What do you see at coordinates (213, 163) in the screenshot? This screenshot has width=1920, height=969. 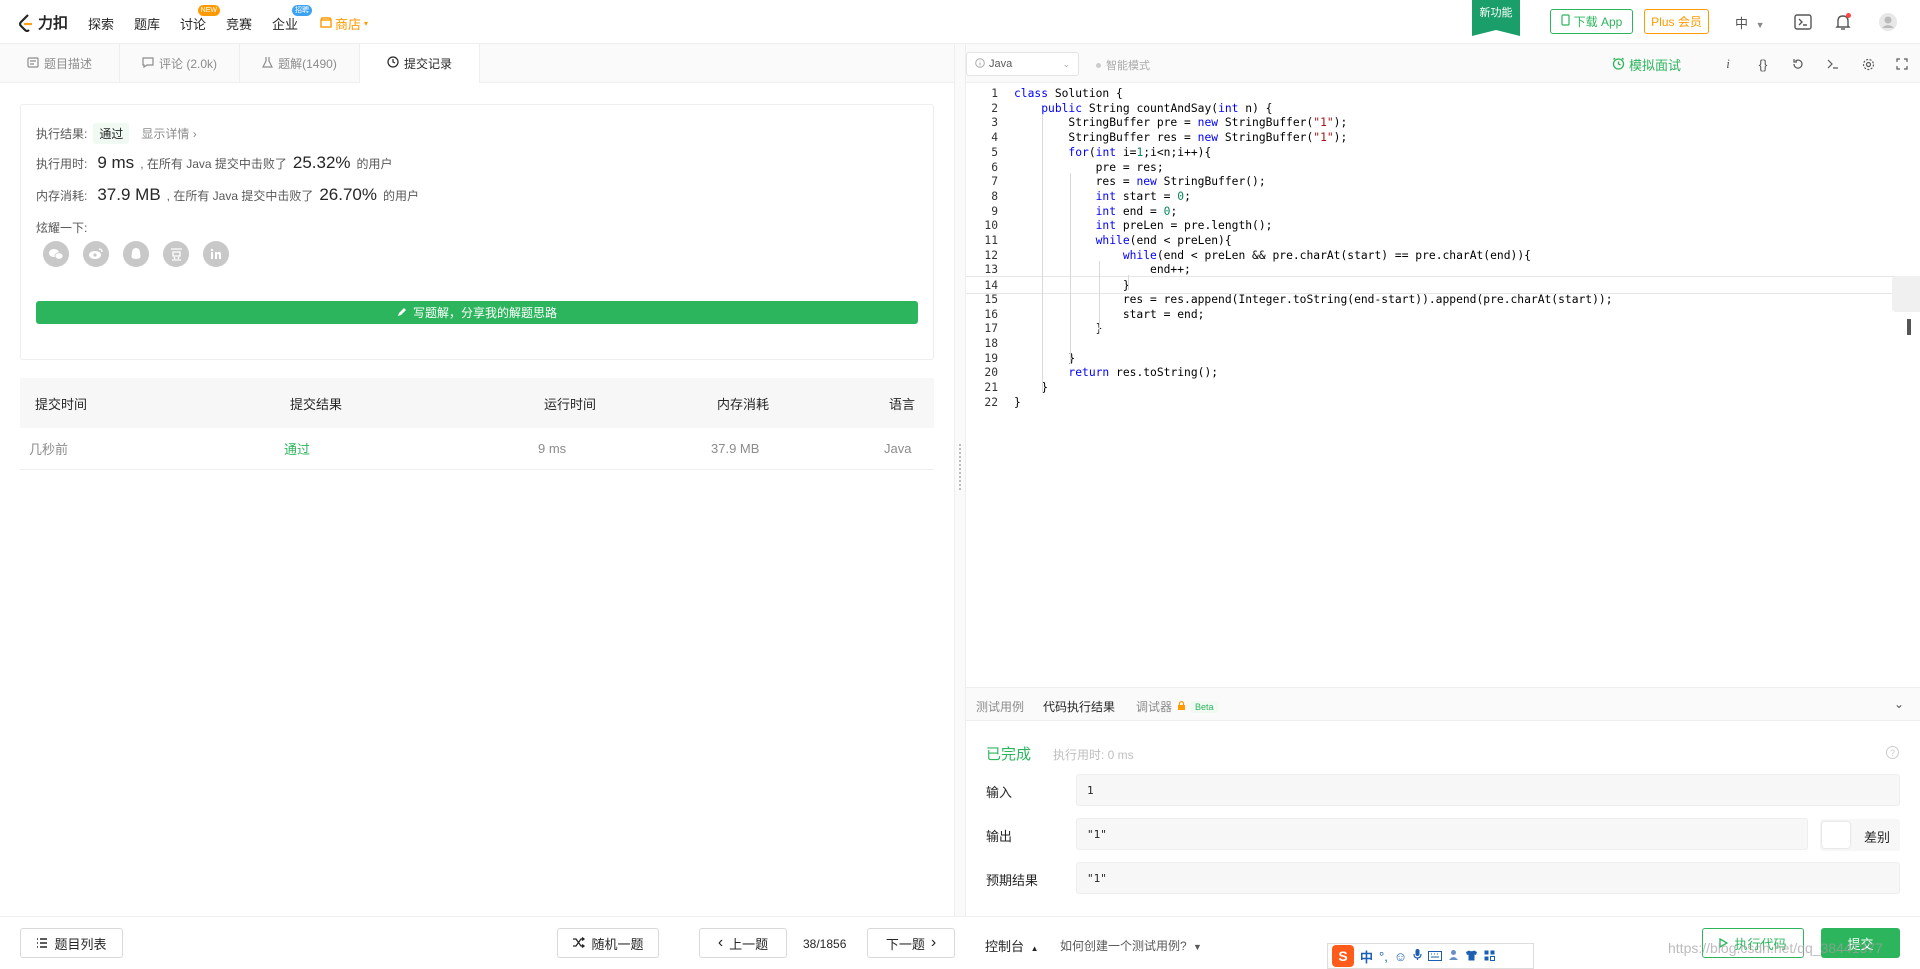 I see `runtime-beat-text: , 在所有 Java 提交中击败了` at bounding box center [213, 163].